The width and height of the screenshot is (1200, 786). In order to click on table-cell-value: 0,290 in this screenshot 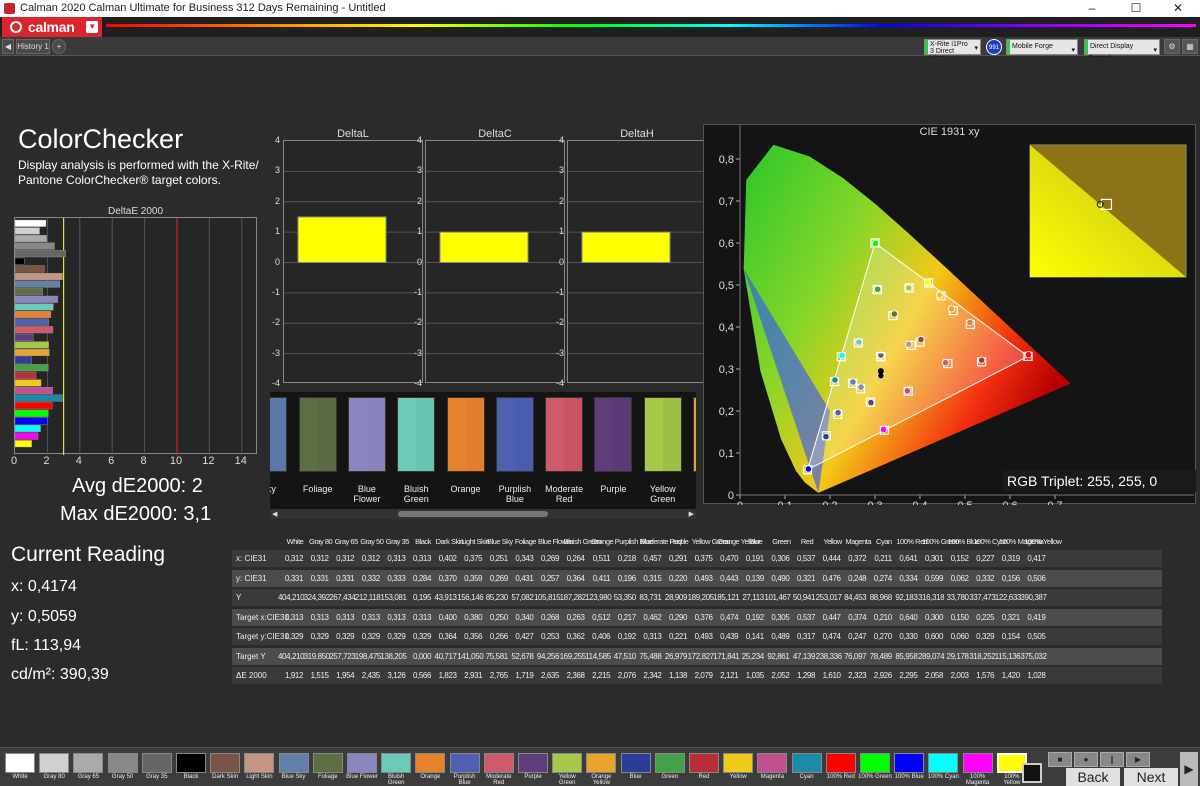, I will do `click(677, 617)`.